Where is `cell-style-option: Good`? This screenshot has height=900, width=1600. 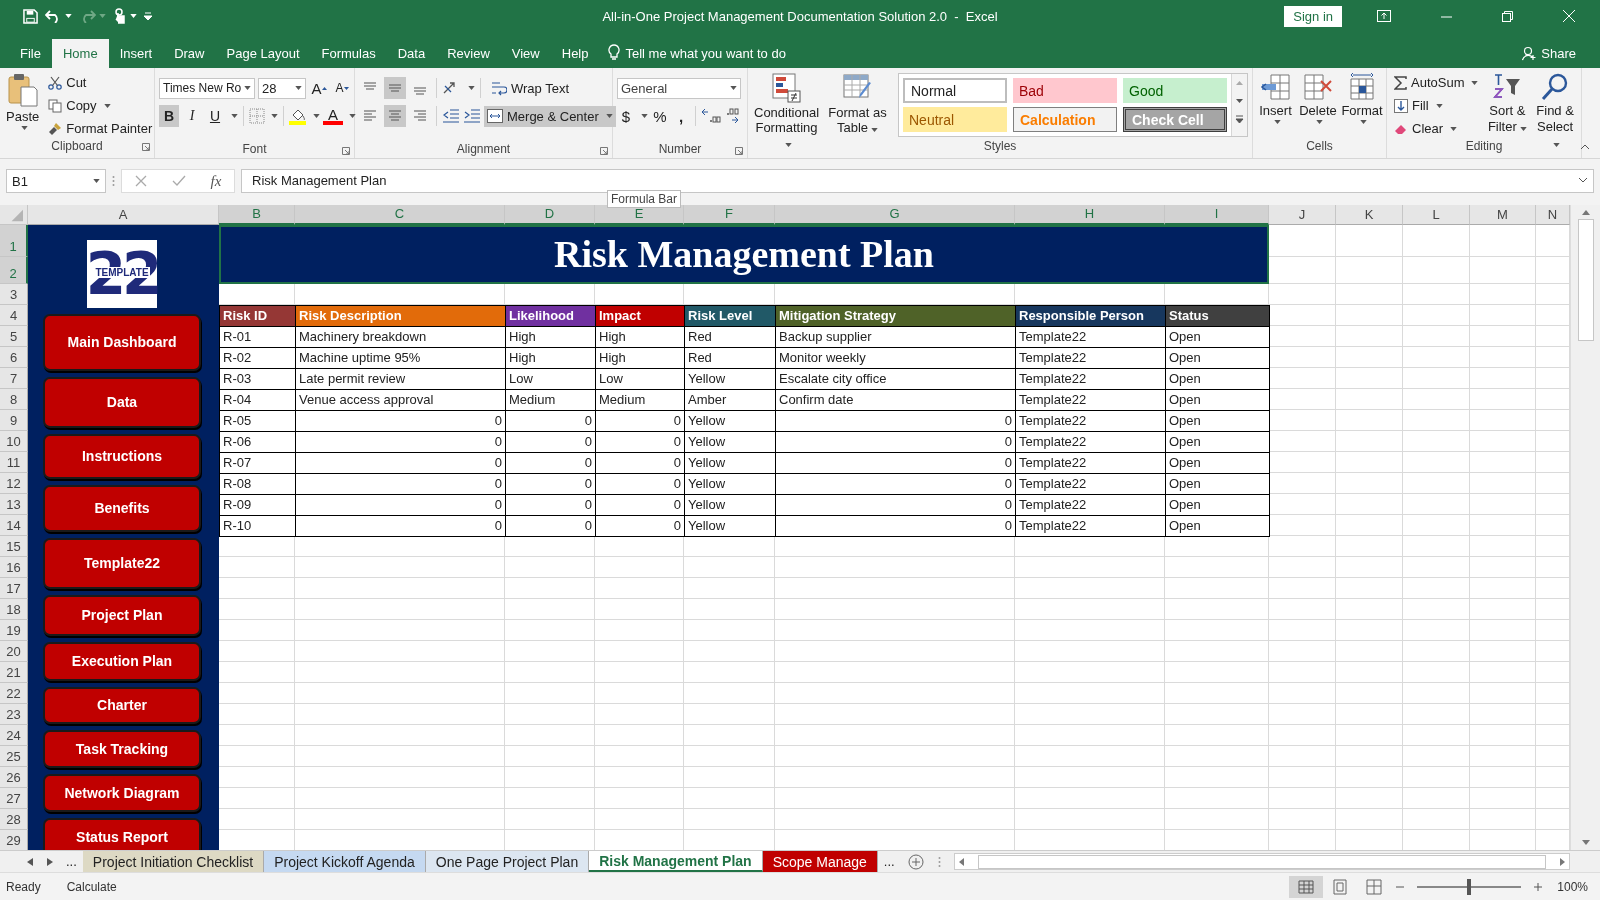 cell-style-option: Good is located at coordinates (1175, 91).